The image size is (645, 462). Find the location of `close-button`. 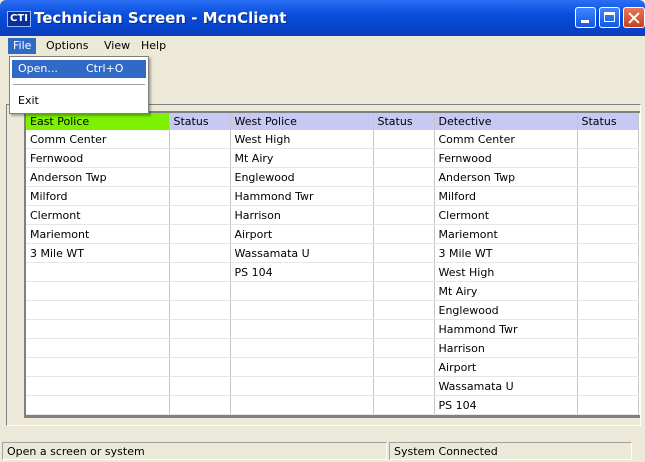

close-button is located at coordinates (634, 17).